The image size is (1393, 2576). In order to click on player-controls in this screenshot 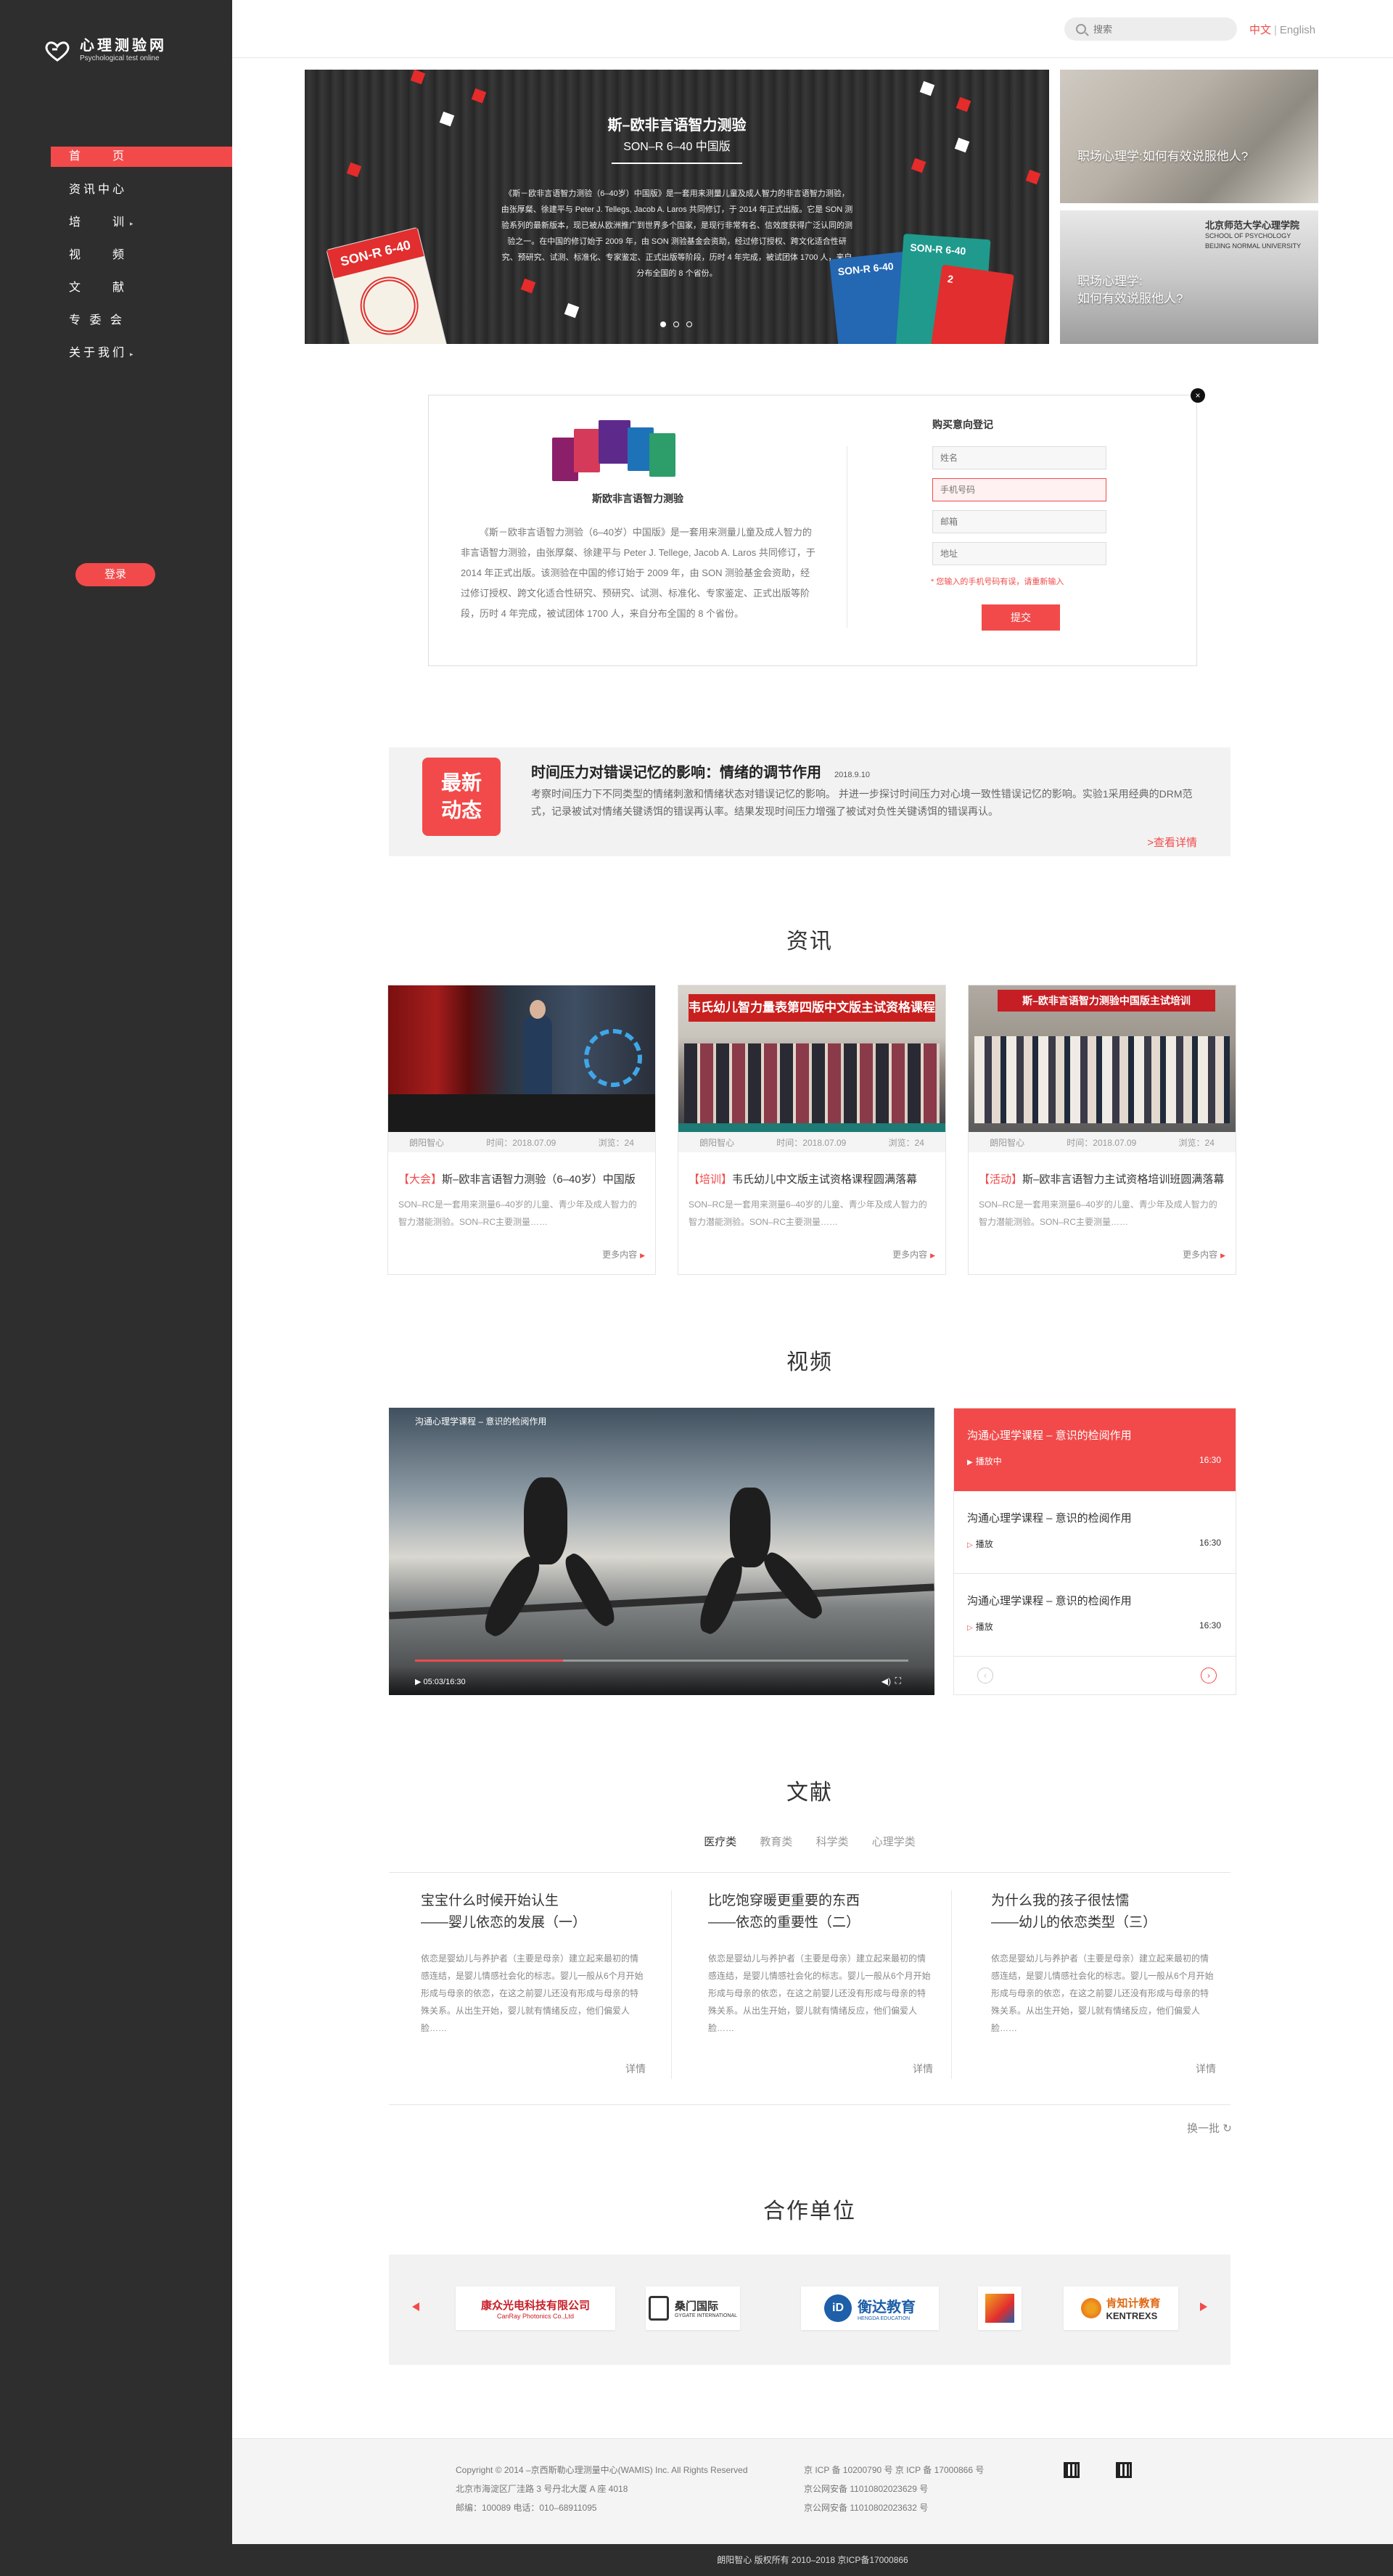, I will do `click(661, 1680)`.